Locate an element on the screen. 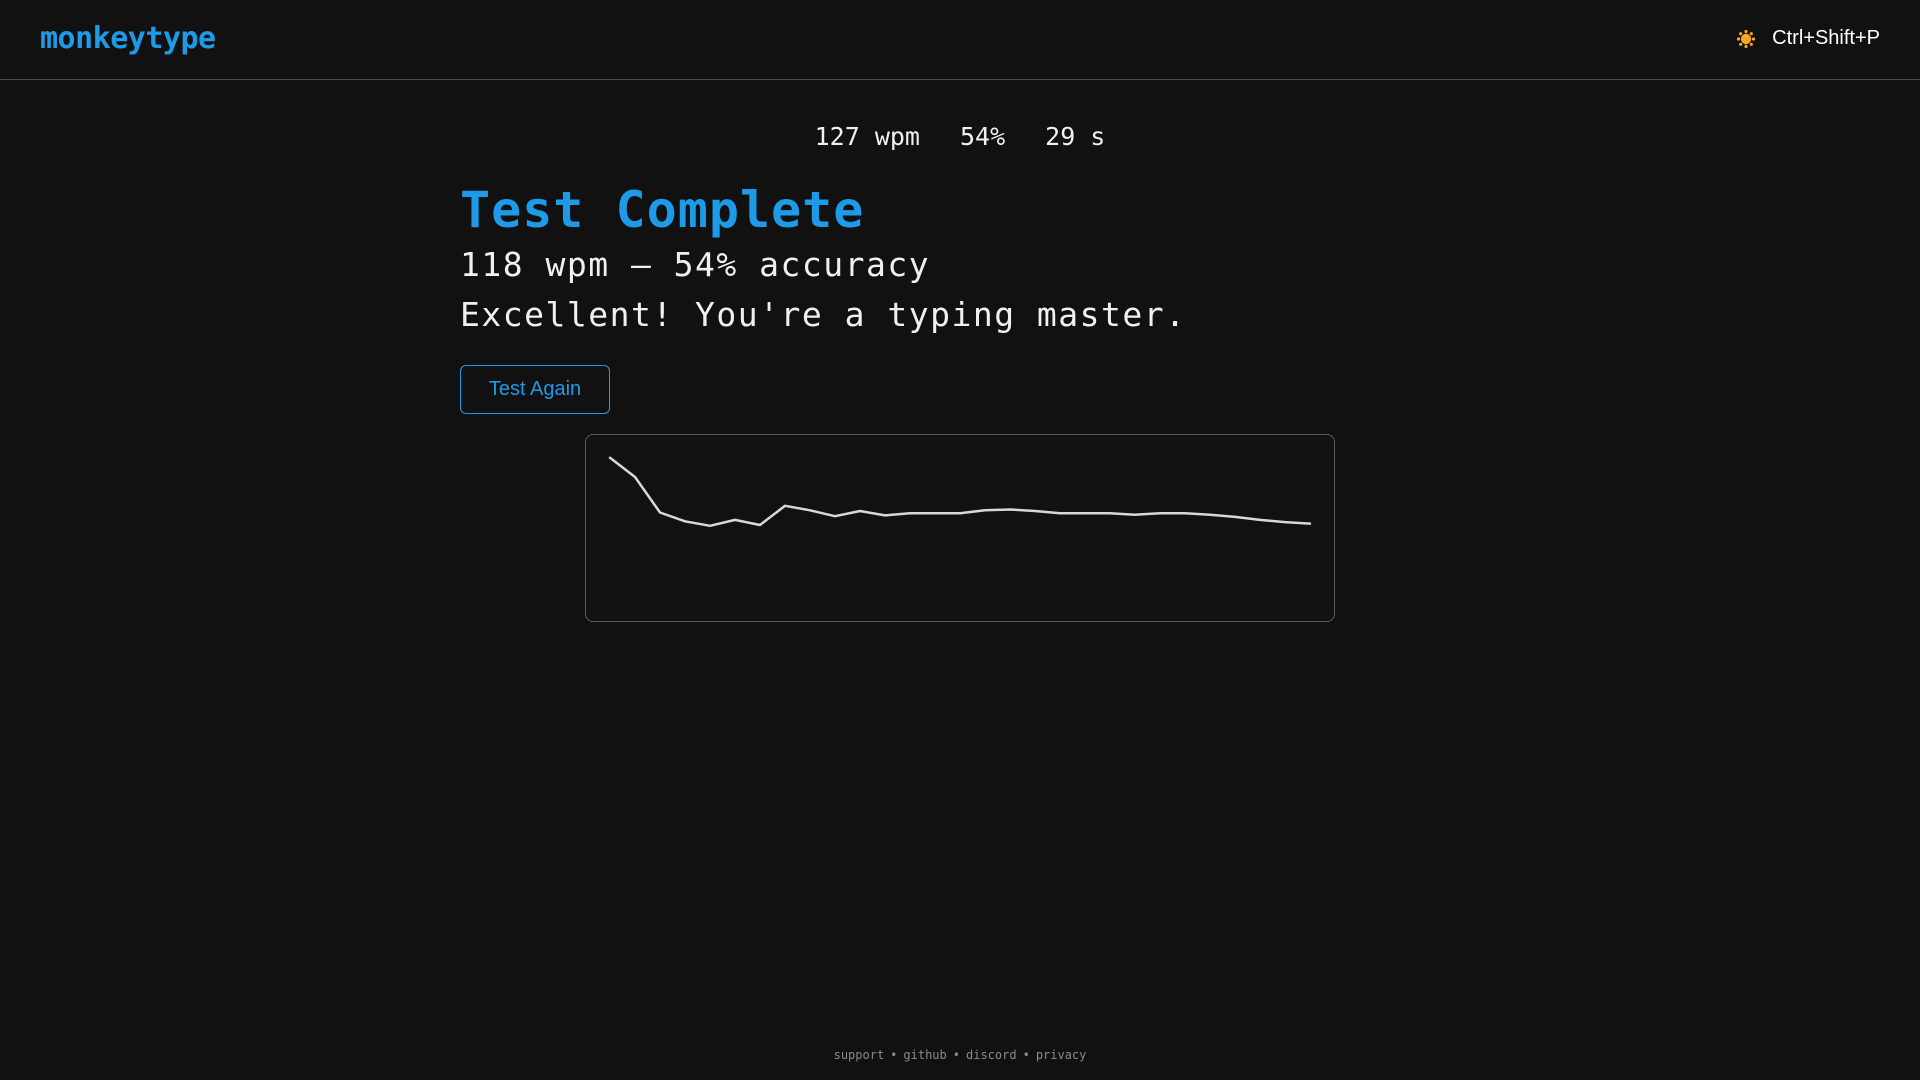  footer-link-support: support is located at coordinates (859, 1055).